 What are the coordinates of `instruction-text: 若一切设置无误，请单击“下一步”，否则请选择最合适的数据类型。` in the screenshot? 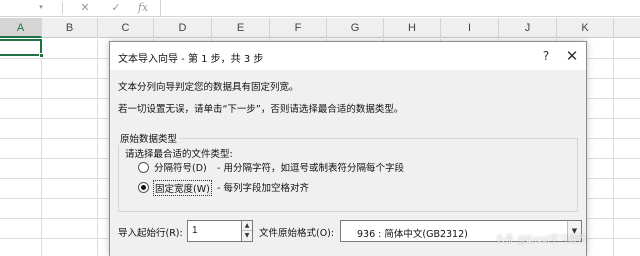 It's located at (261, 109).